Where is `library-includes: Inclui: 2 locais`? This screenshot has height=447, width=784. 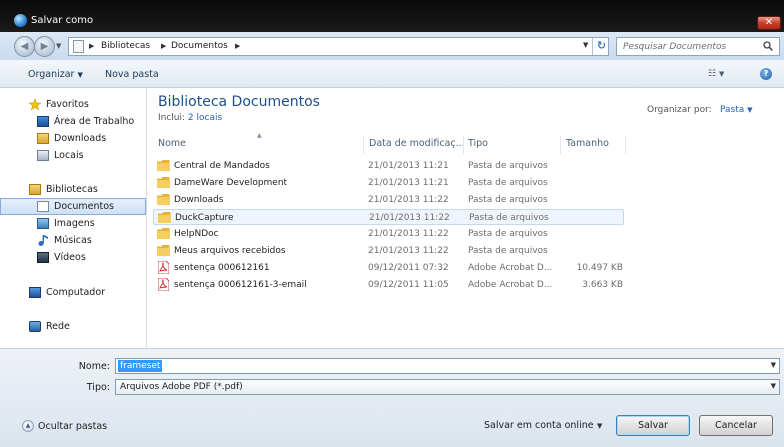
library-includes: Inclui: 2 locais is located at coordinates (190, 118).